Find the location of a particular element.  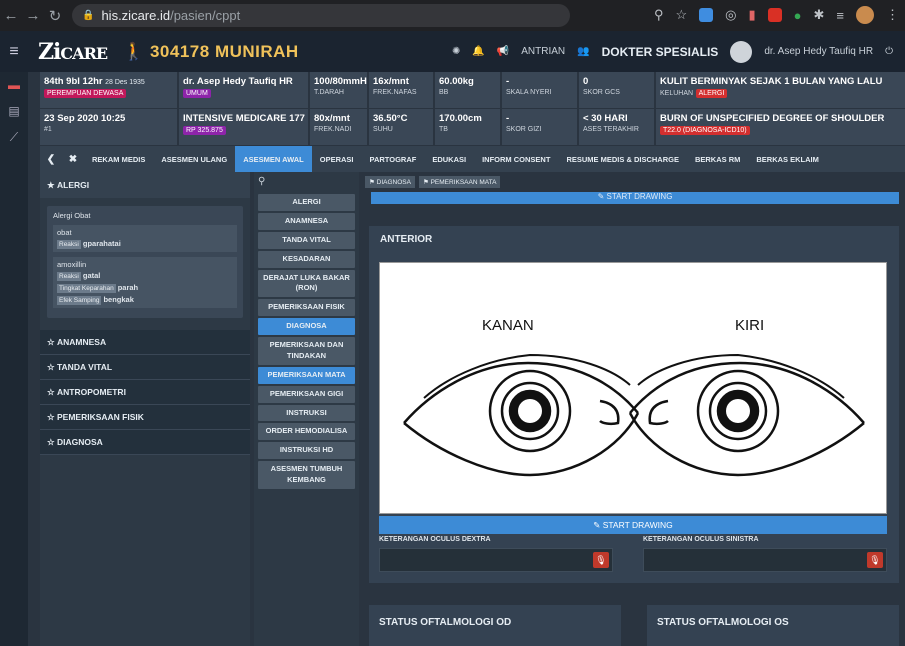

menu-anamnesa: ANAMNESA is located at coordinates (306, 221).